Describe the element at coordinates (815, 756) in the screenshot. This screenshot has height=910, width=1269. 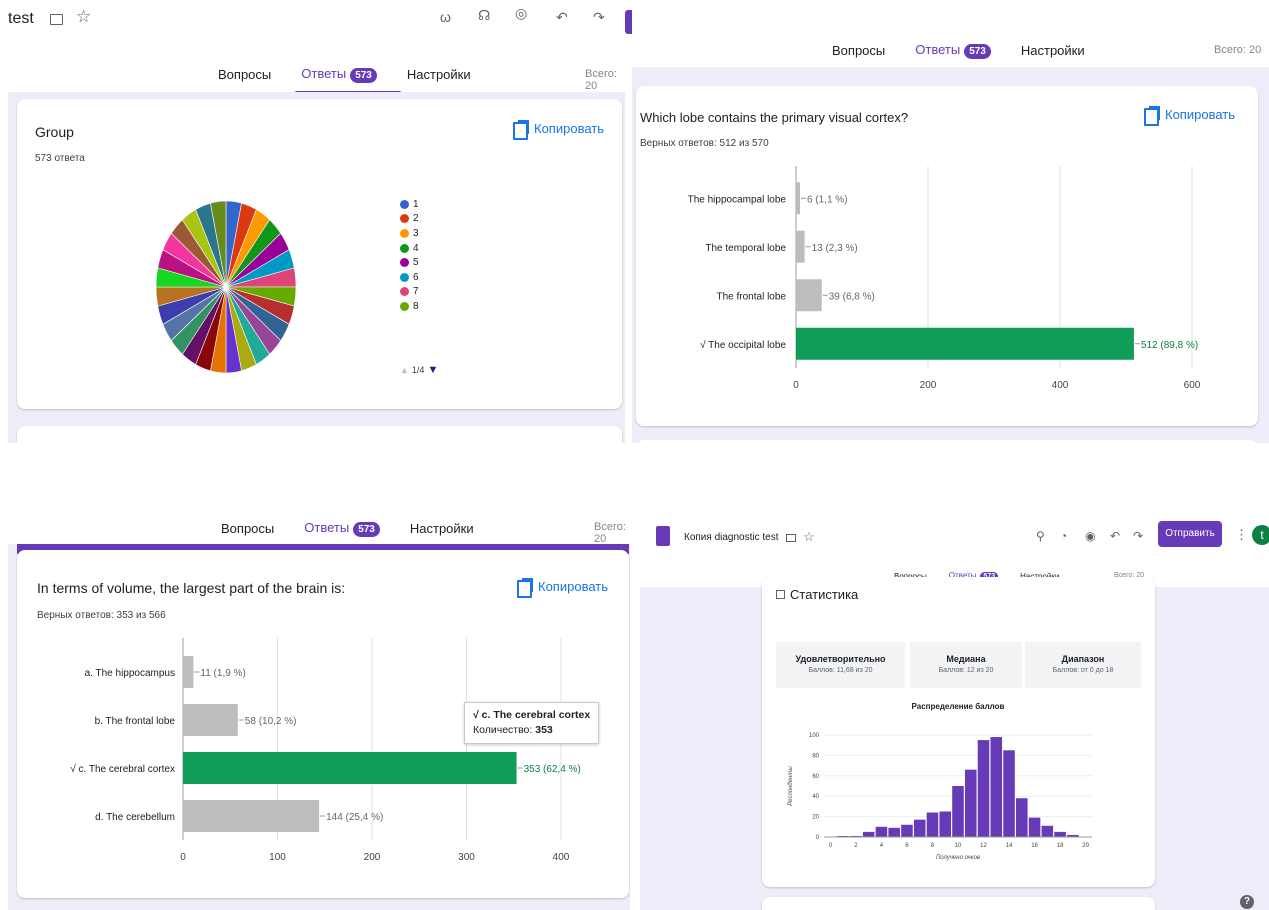
I see `y-tick-label: 80` at that location.